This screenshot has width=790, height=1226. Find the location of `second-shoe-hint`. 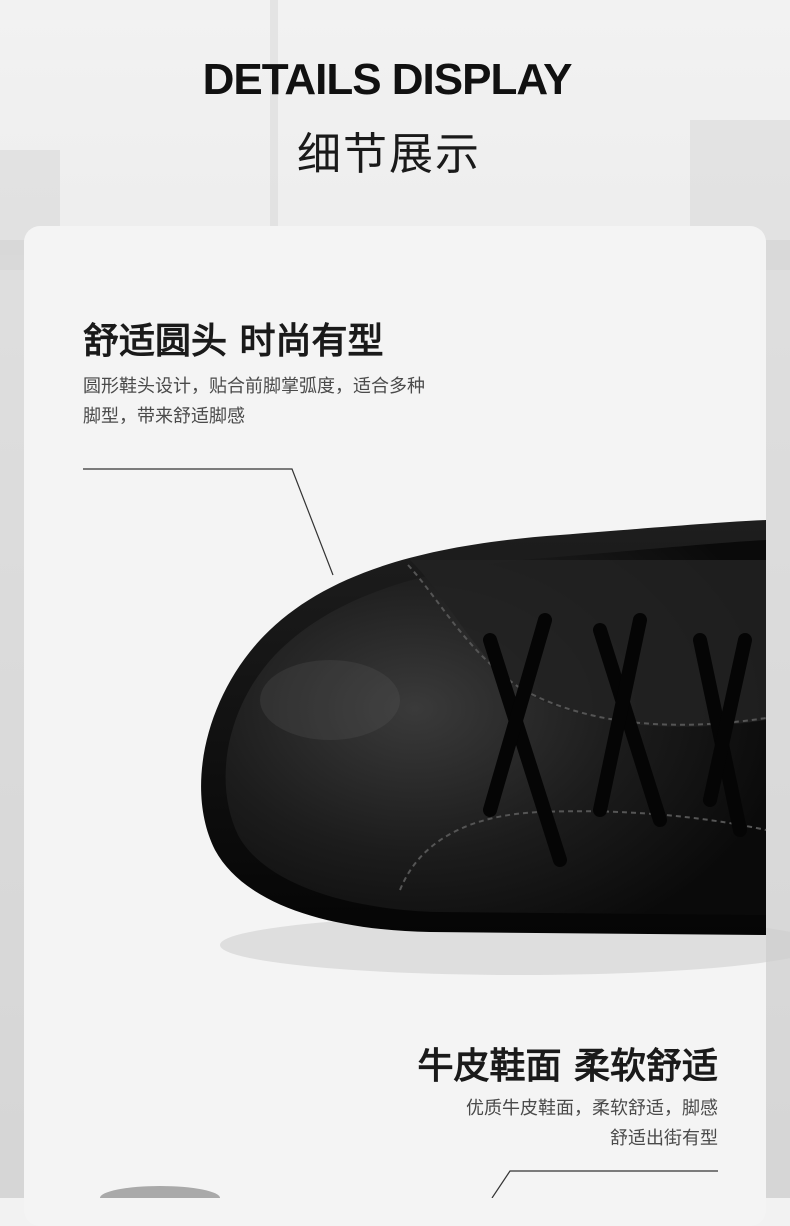

second-shoe-hint is located at coordinates (160, 1192).